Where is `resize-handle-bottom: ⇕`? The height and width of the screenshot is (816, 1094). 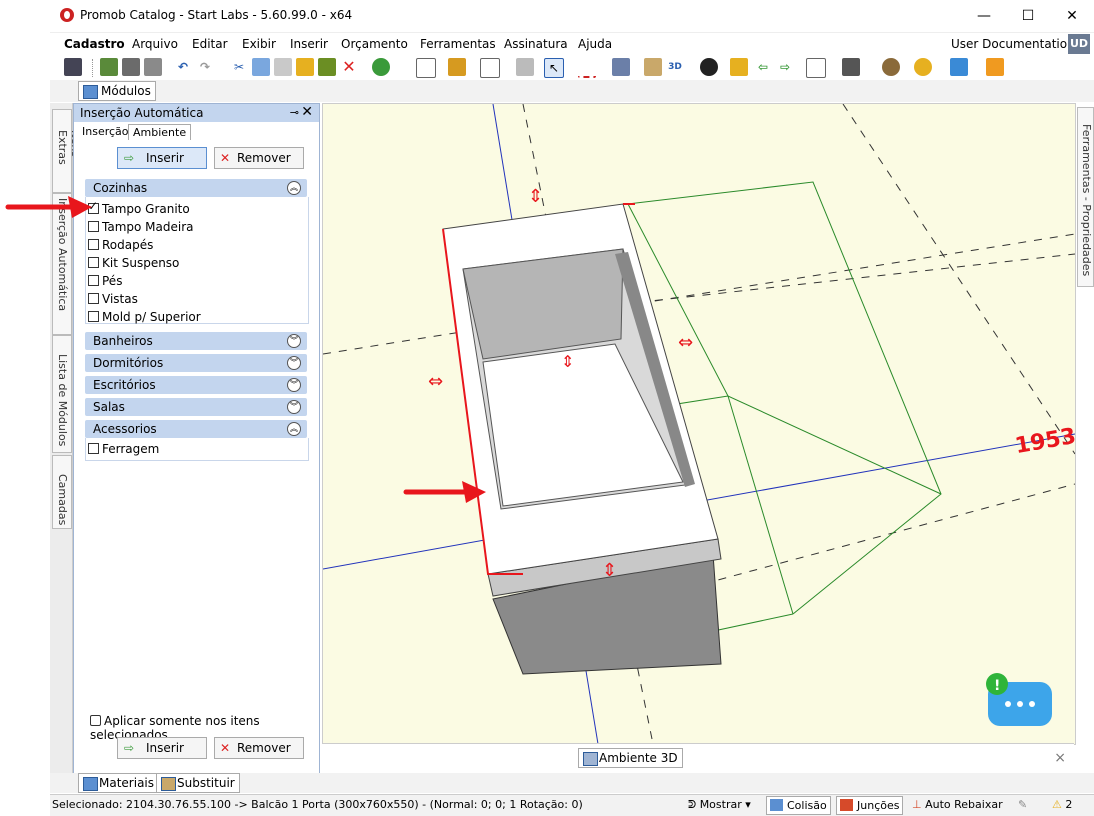 resize-handle-bottom: ⇕ is located at coordinates (609, 570).